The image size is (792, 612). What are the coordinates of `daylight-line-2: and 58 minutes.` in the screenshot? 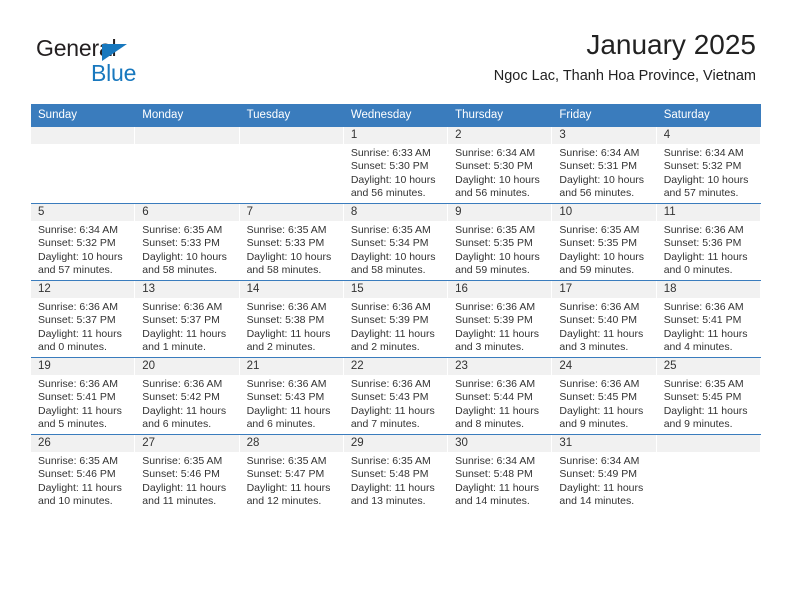 It's located at (388, 270).